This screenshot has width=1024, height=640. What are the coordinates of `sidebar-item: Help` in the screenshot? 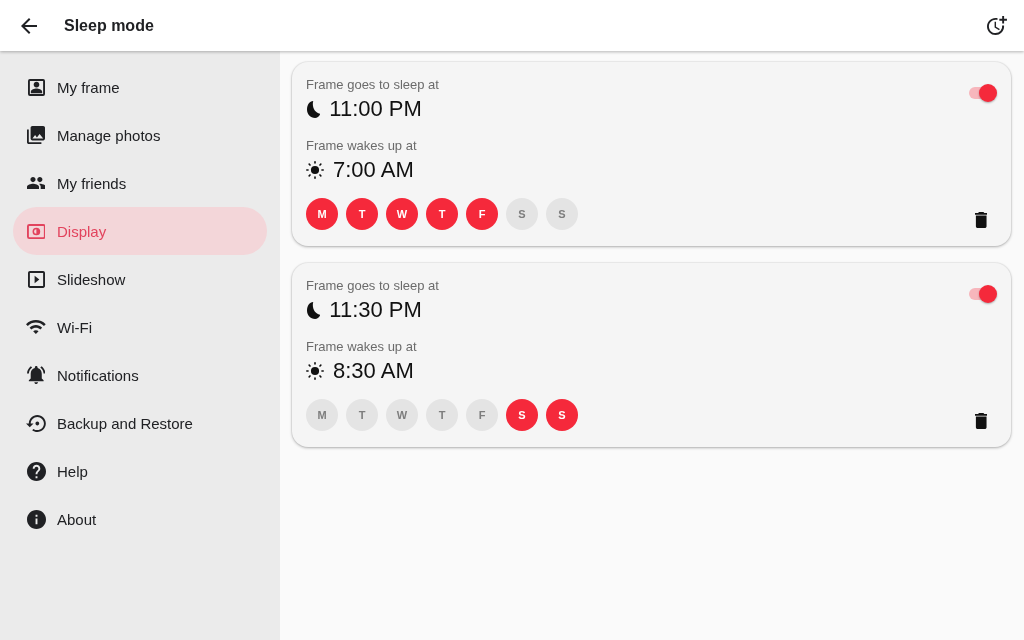 It's located at (140, 471).